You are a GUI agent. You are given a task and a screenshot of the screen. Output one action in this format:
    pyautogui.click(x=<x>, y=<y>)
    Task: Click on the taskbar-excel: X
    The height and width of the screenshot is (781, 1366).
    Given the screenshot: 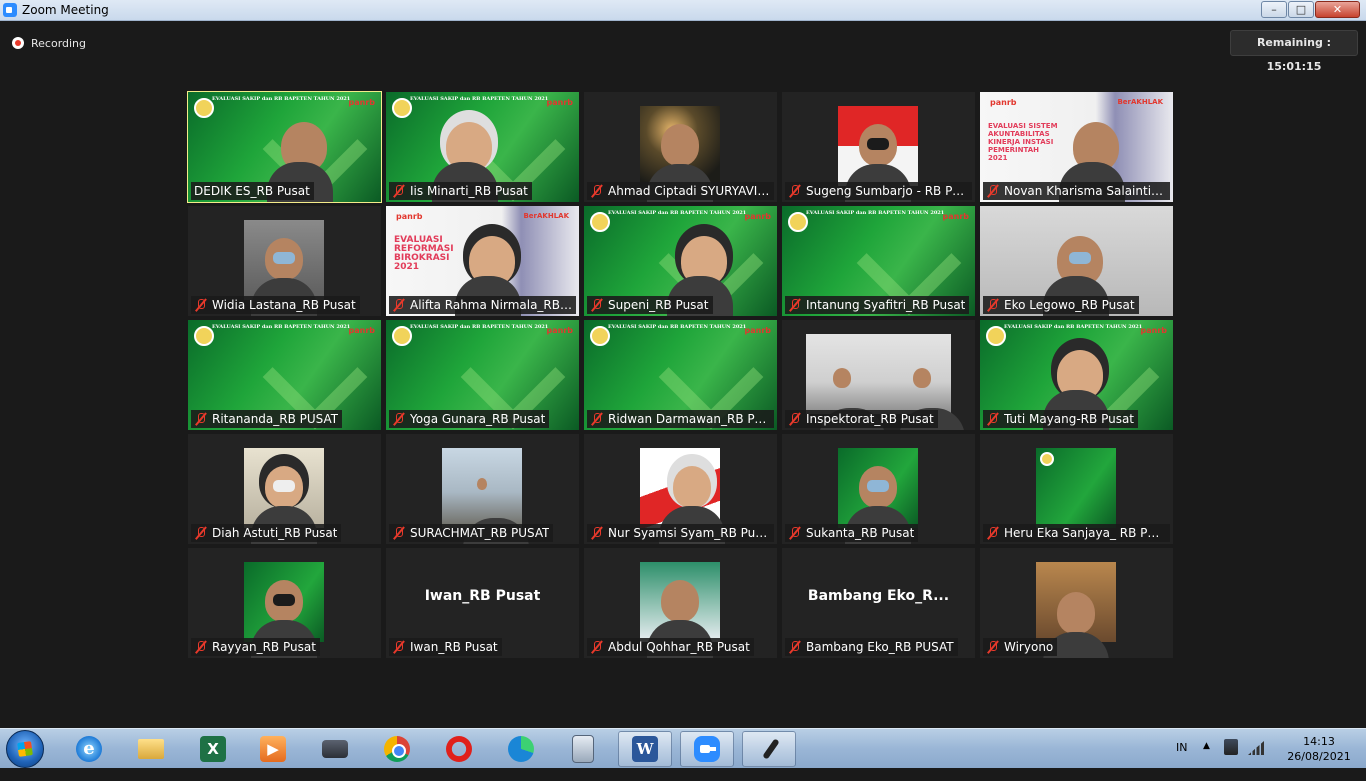 What is the action you would take?
    pyautogui.click(x=213, y=749)
    